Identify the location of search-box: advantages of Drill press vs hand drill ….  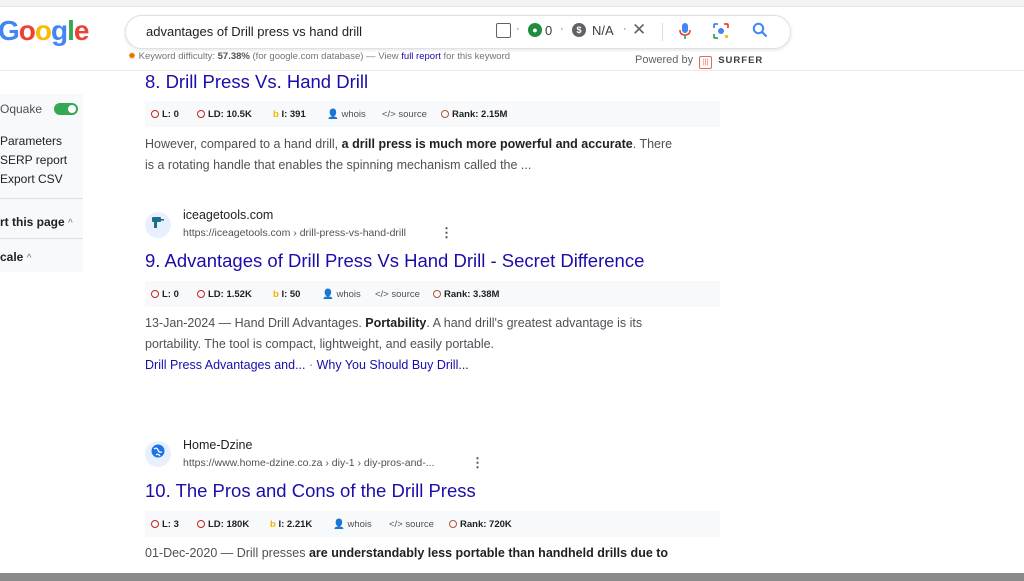
(458, 32).